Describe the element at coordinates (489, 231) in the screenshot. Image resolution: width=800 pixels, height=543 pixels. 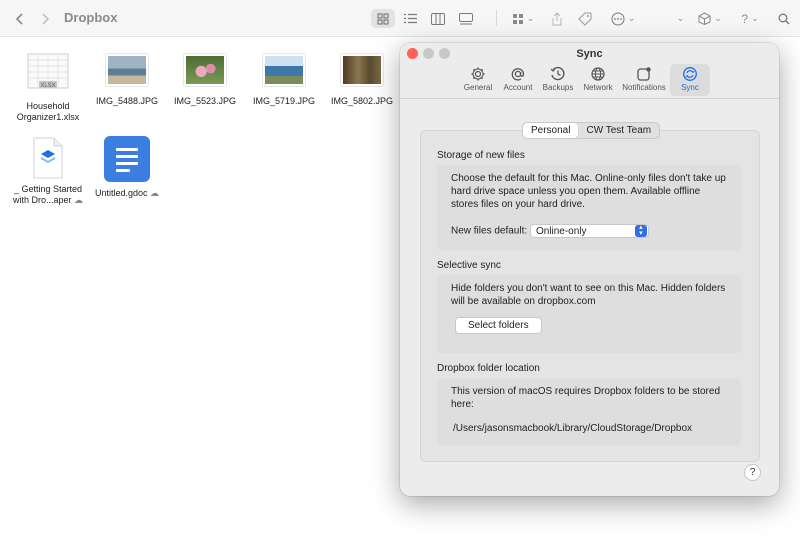
I see `new-files-default-label: New files default:` at that location.